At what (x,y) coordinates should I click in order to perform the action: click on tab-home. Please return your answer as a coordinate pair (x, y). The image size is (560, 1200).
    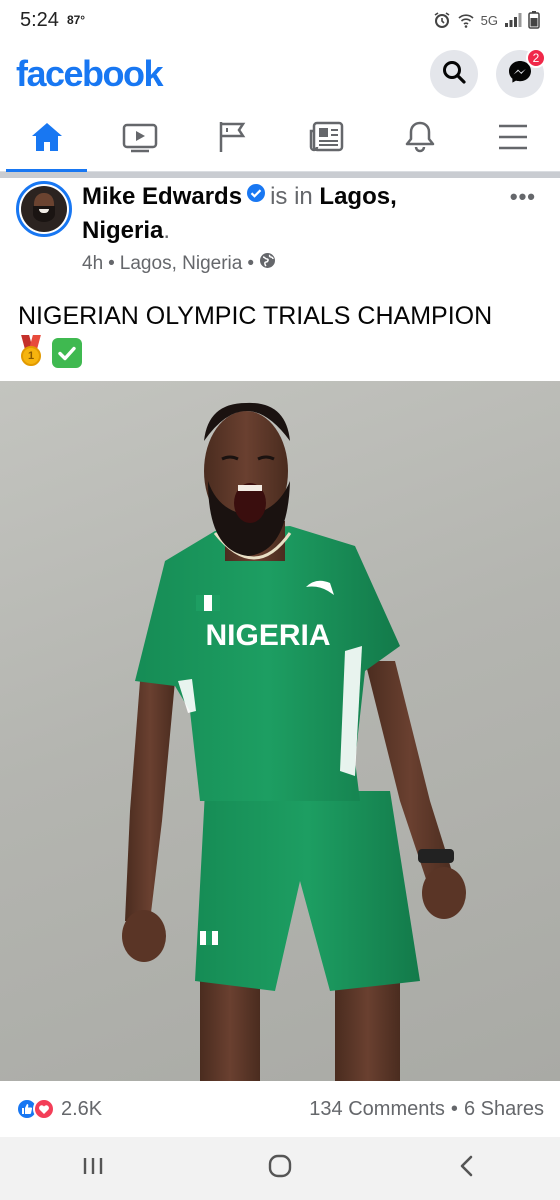
    Looking at the image, I should click on (46, 140).